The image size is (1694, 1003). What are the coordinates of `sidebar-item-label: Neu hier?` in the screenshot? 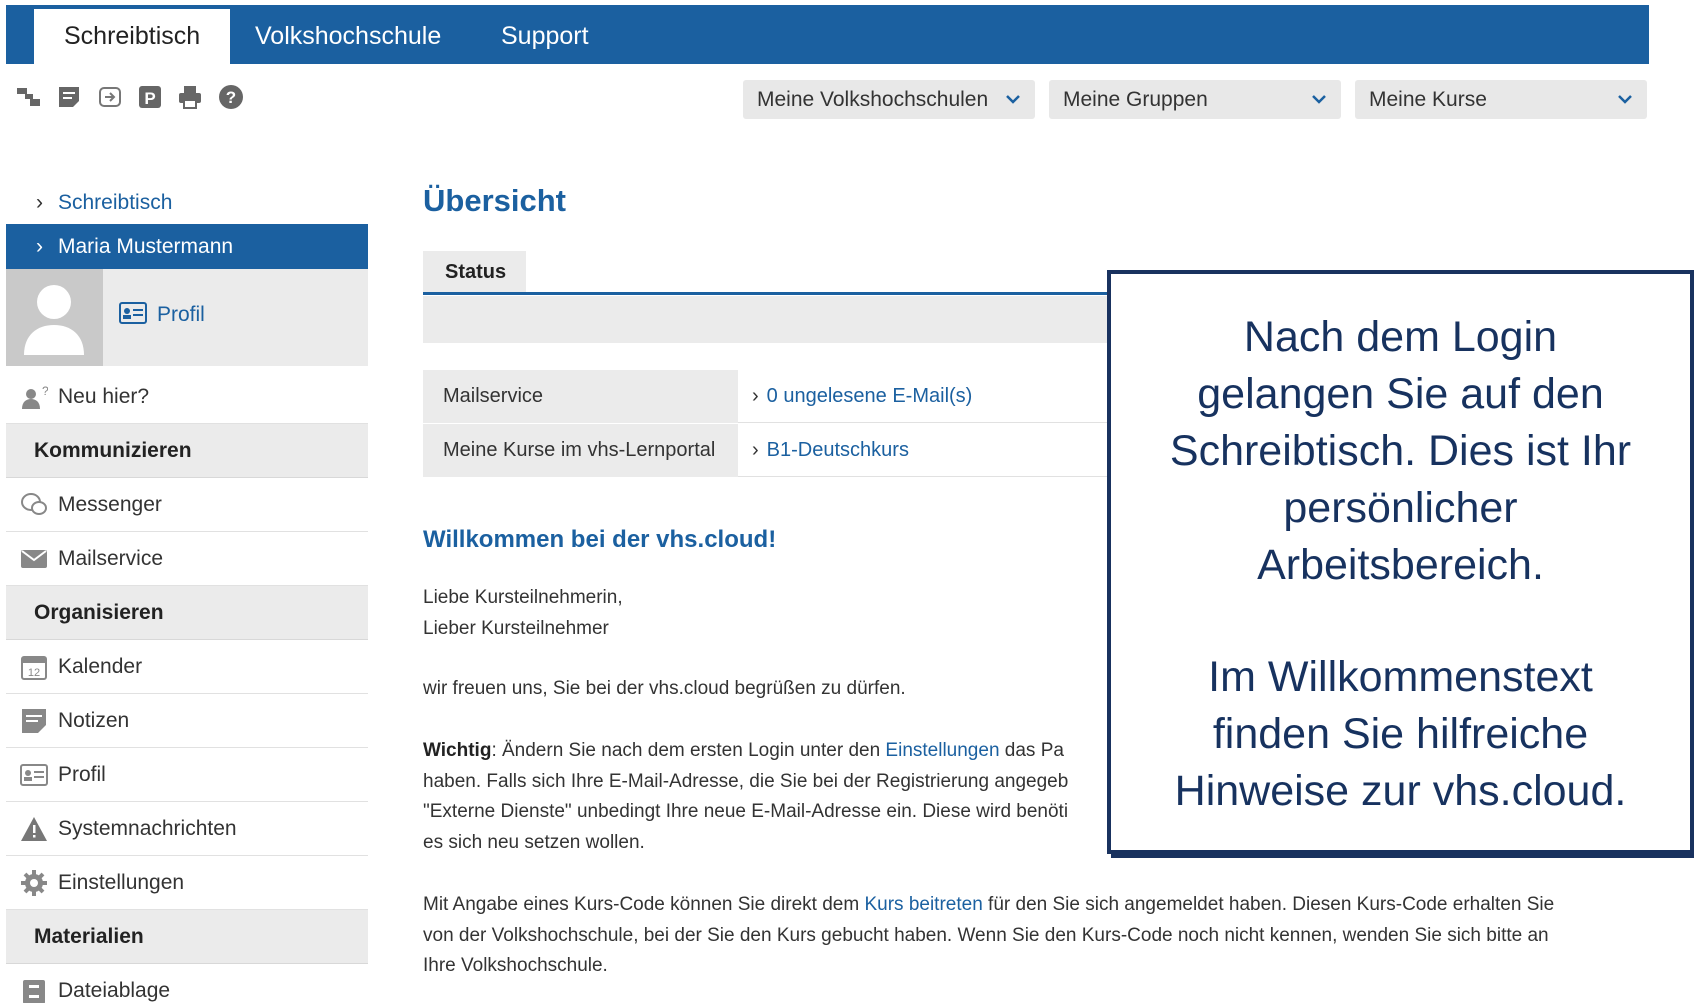 It's located at (104, 396).